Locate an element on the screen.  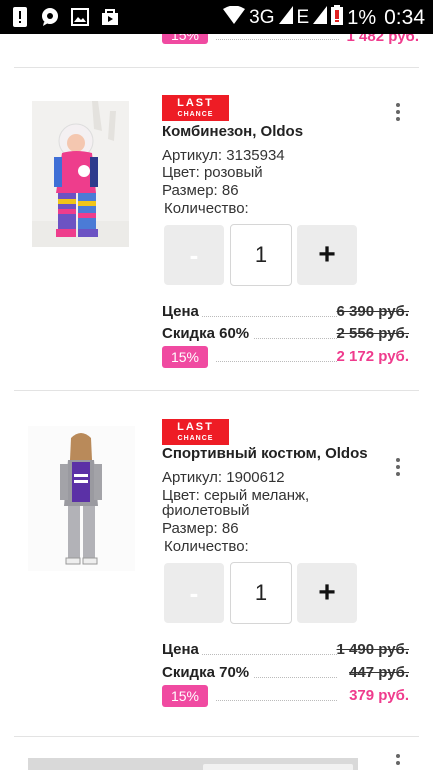
final-price: 2 172 руб. is located at coordinates (372, 356).